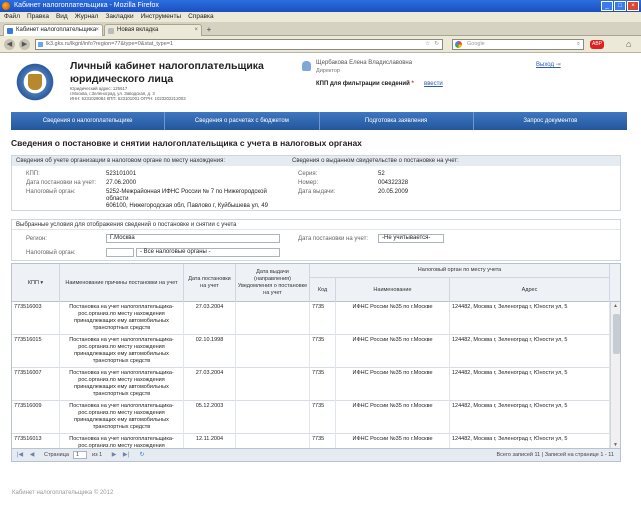 This screenshot has height=511, width=641. What do you see at coordinates (97, 455) in the screenshot?
I see `page-count: из 1` at bounding box center [97, 455].